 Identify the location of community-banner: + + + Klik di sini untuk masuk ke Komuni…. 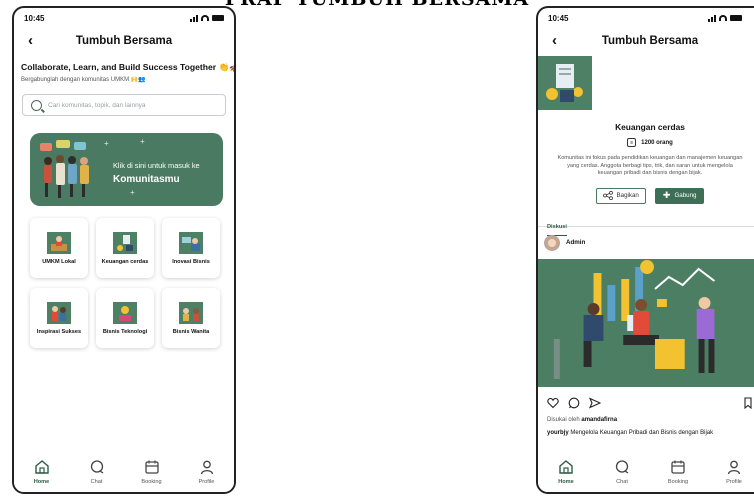
(126, 169).